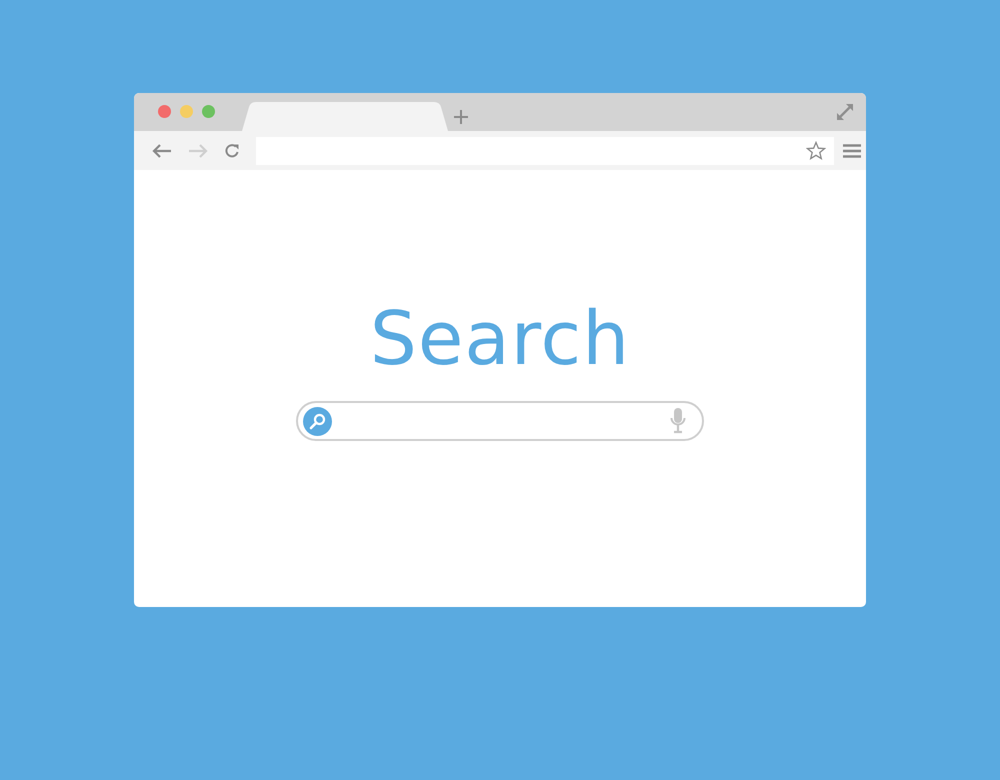  Describe the element at coordinates (500, 339) in the screenshot. I see `search-heading: Search` at that location.